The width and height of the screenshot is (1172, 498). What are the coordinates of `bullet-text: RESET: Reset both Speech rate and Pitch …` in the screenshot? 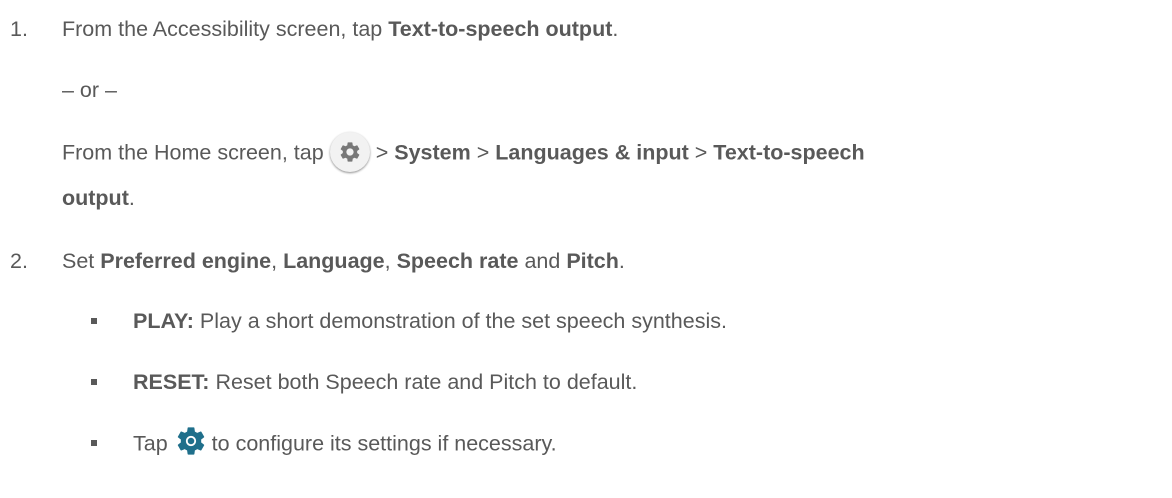 It's located at (385, 382).